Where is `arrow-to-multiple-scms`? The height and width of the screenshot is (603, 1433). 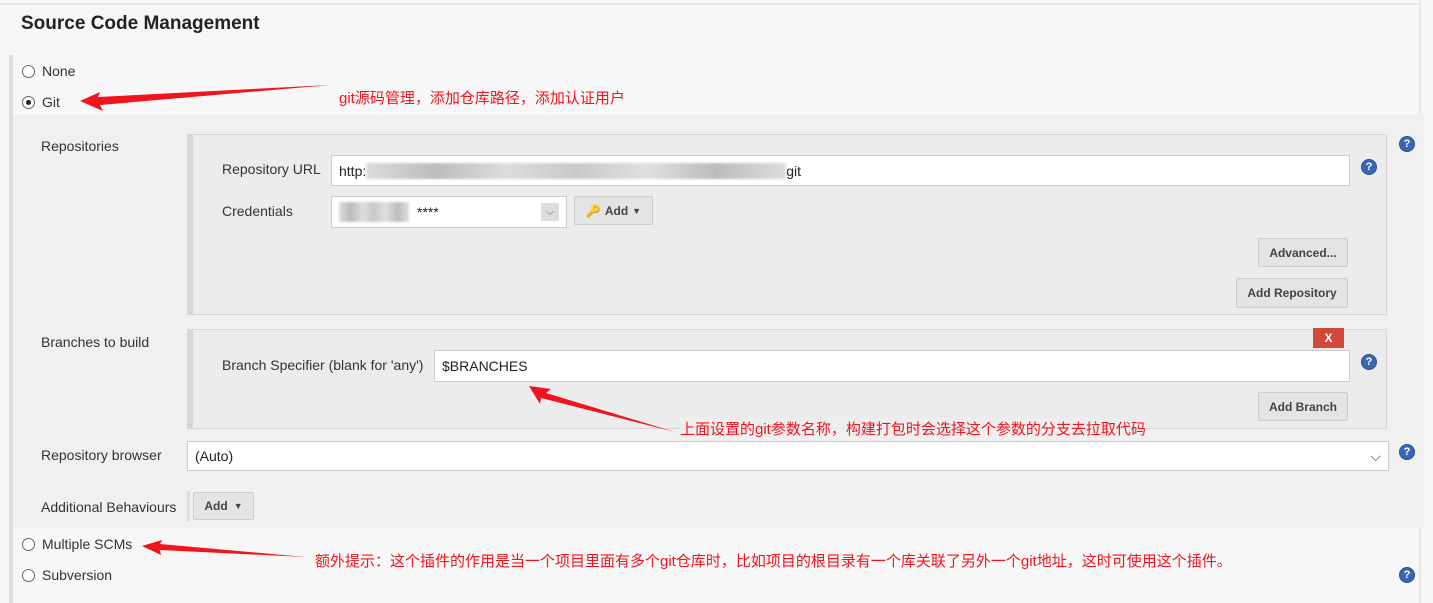 arrow-to-multiple-scms is located at coordinates (223, 548).